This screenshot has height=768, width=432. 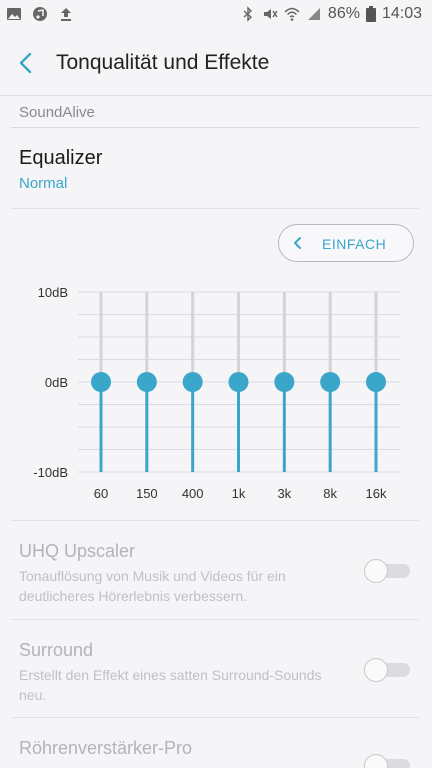 I want to click on surround-title: Surround, so click(x=56, y=650).